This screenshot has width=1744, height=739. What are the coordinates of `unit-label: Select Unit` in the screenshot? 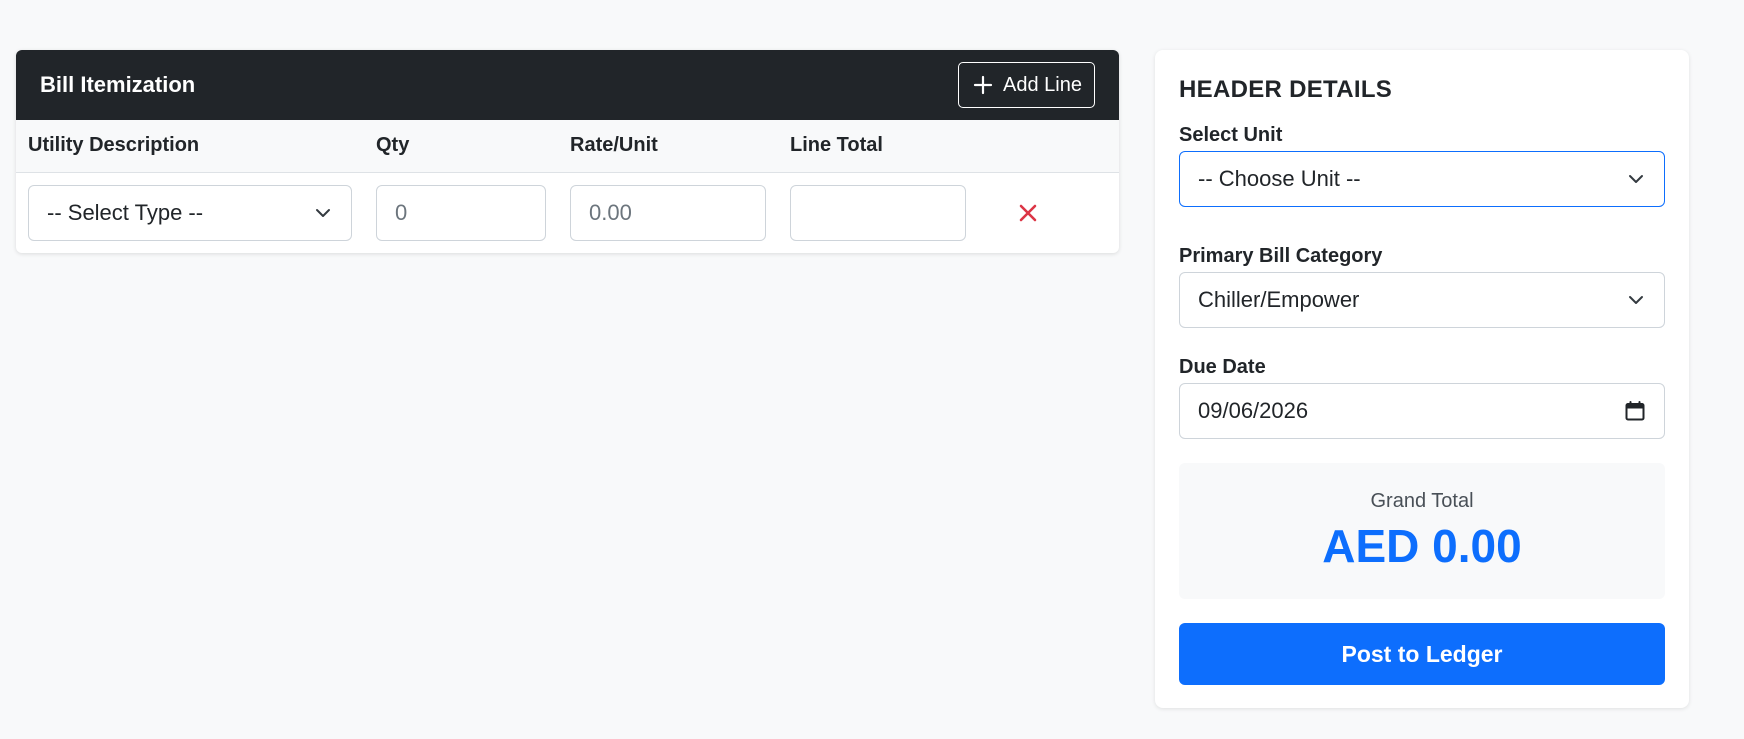 It's located at (1231, 135).